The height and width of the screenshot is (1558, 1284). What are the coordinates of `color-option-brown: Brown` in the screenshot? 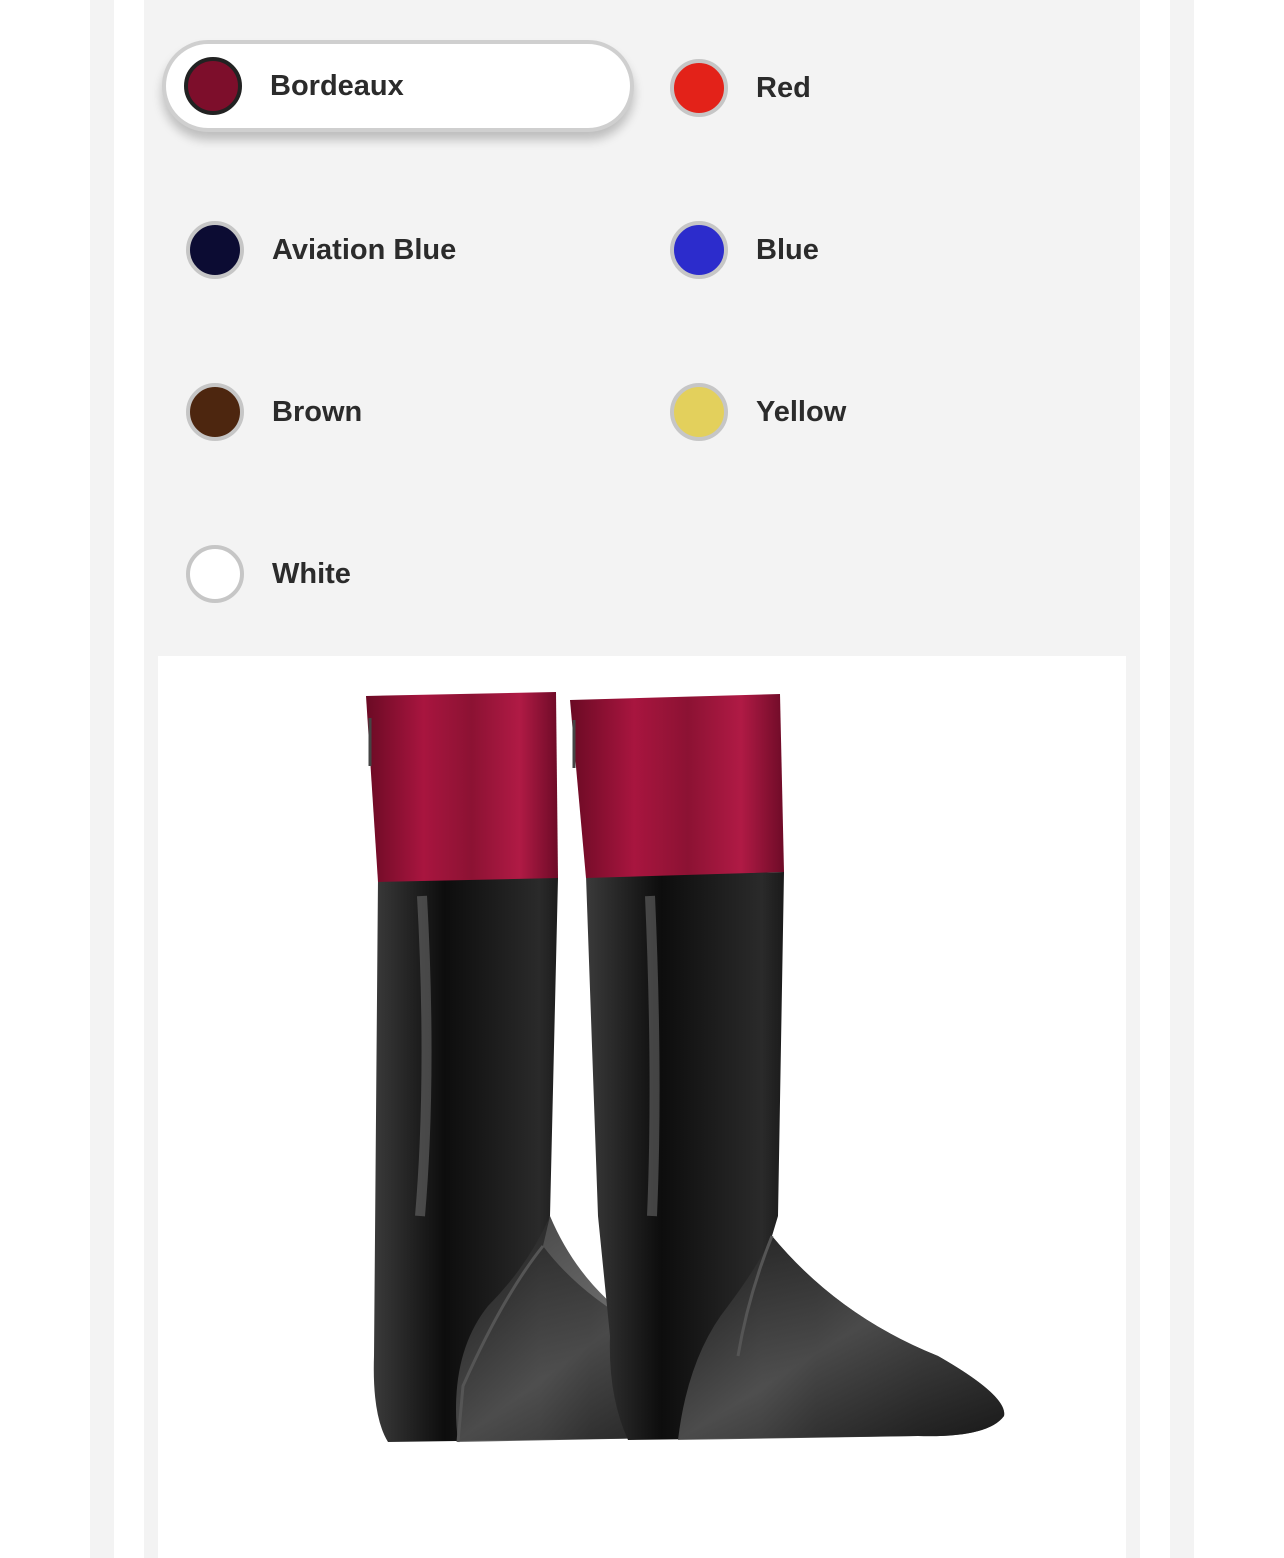 It's located at (400, 412).